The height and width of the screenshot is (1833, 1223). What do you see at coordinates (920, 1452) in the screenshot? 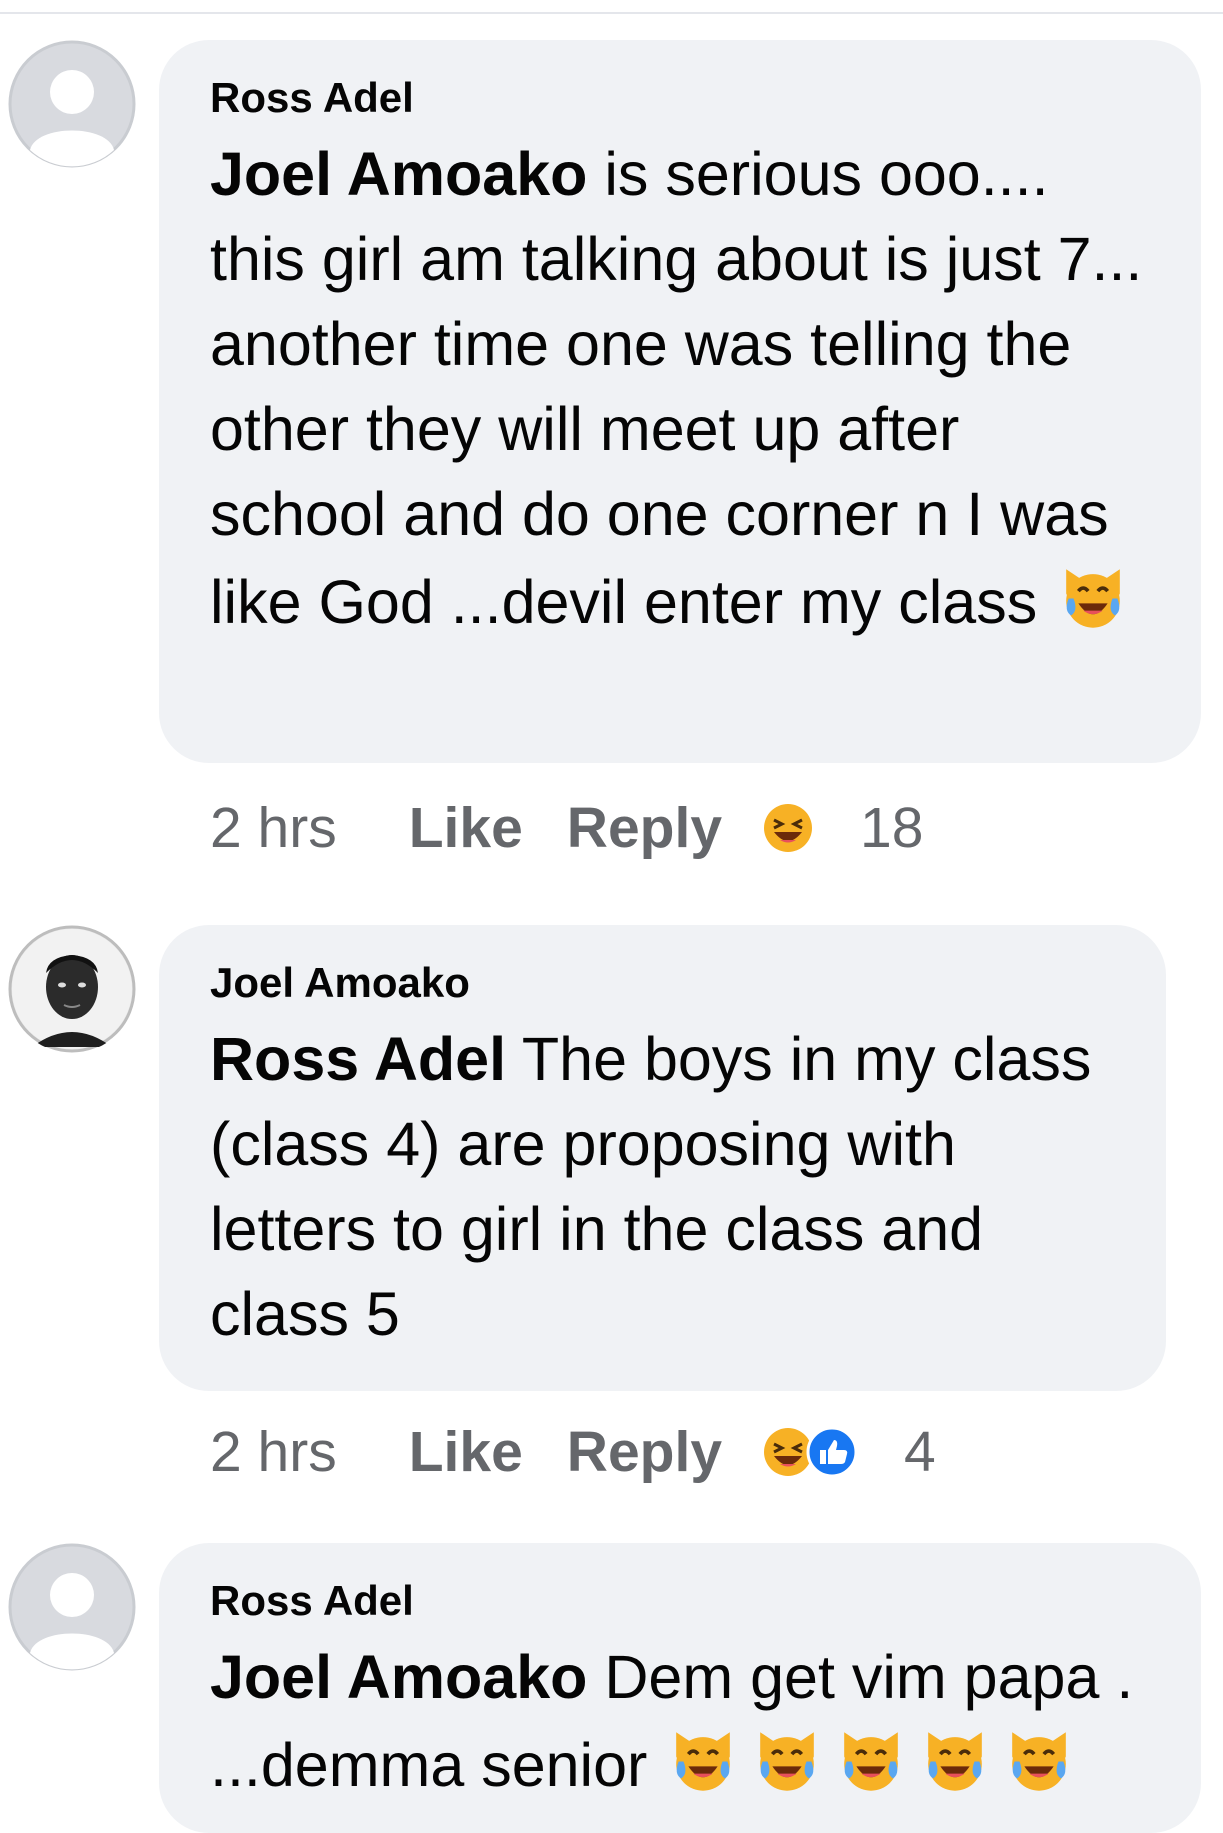
I see `reaction-count: 4` at bounding box center [920, 1452].